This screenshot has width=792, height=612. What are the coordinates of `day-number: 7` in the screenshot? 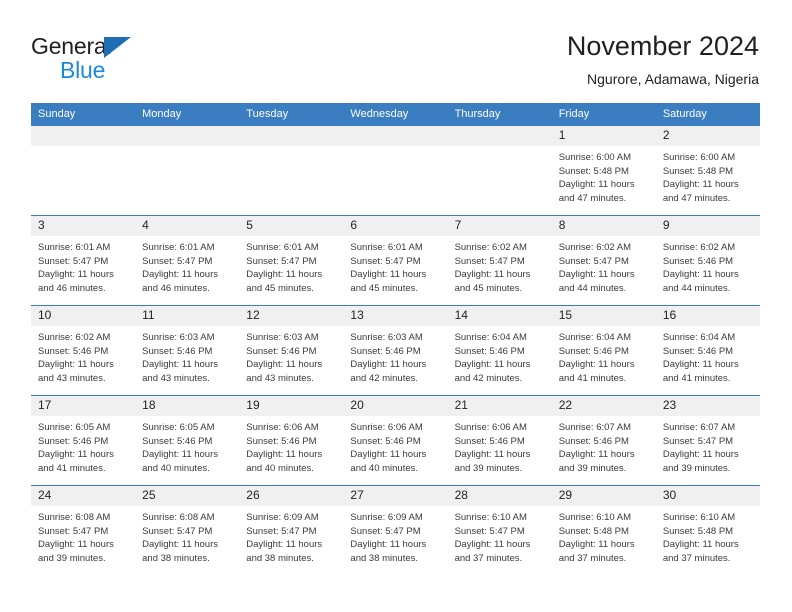 It's located at (458, 225).